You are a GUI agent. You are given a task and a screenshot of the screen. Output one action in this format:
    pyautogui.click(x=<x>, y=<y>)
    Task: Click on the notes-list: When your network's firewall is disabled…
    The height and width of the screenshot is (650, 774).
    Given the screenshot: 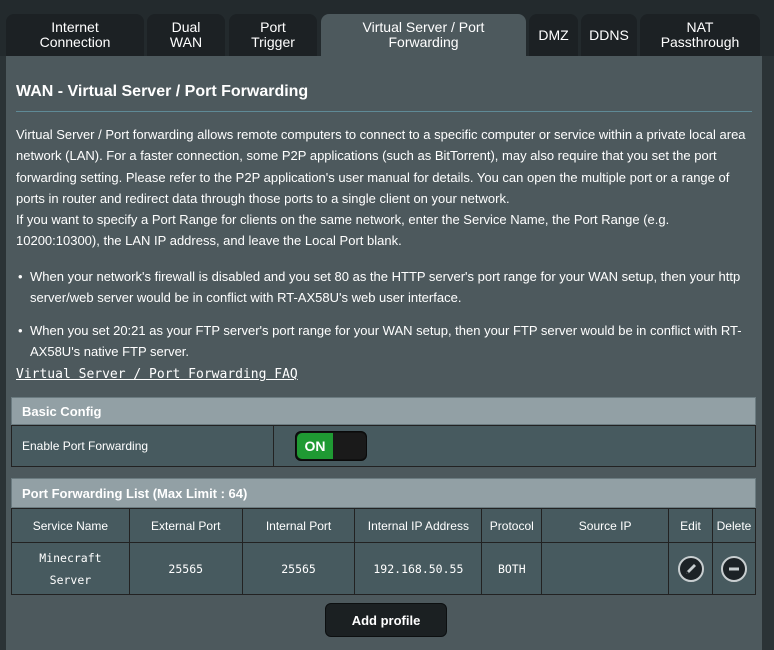 What is the action you would take?
    pyautogui.click(x=386, y=314)
    